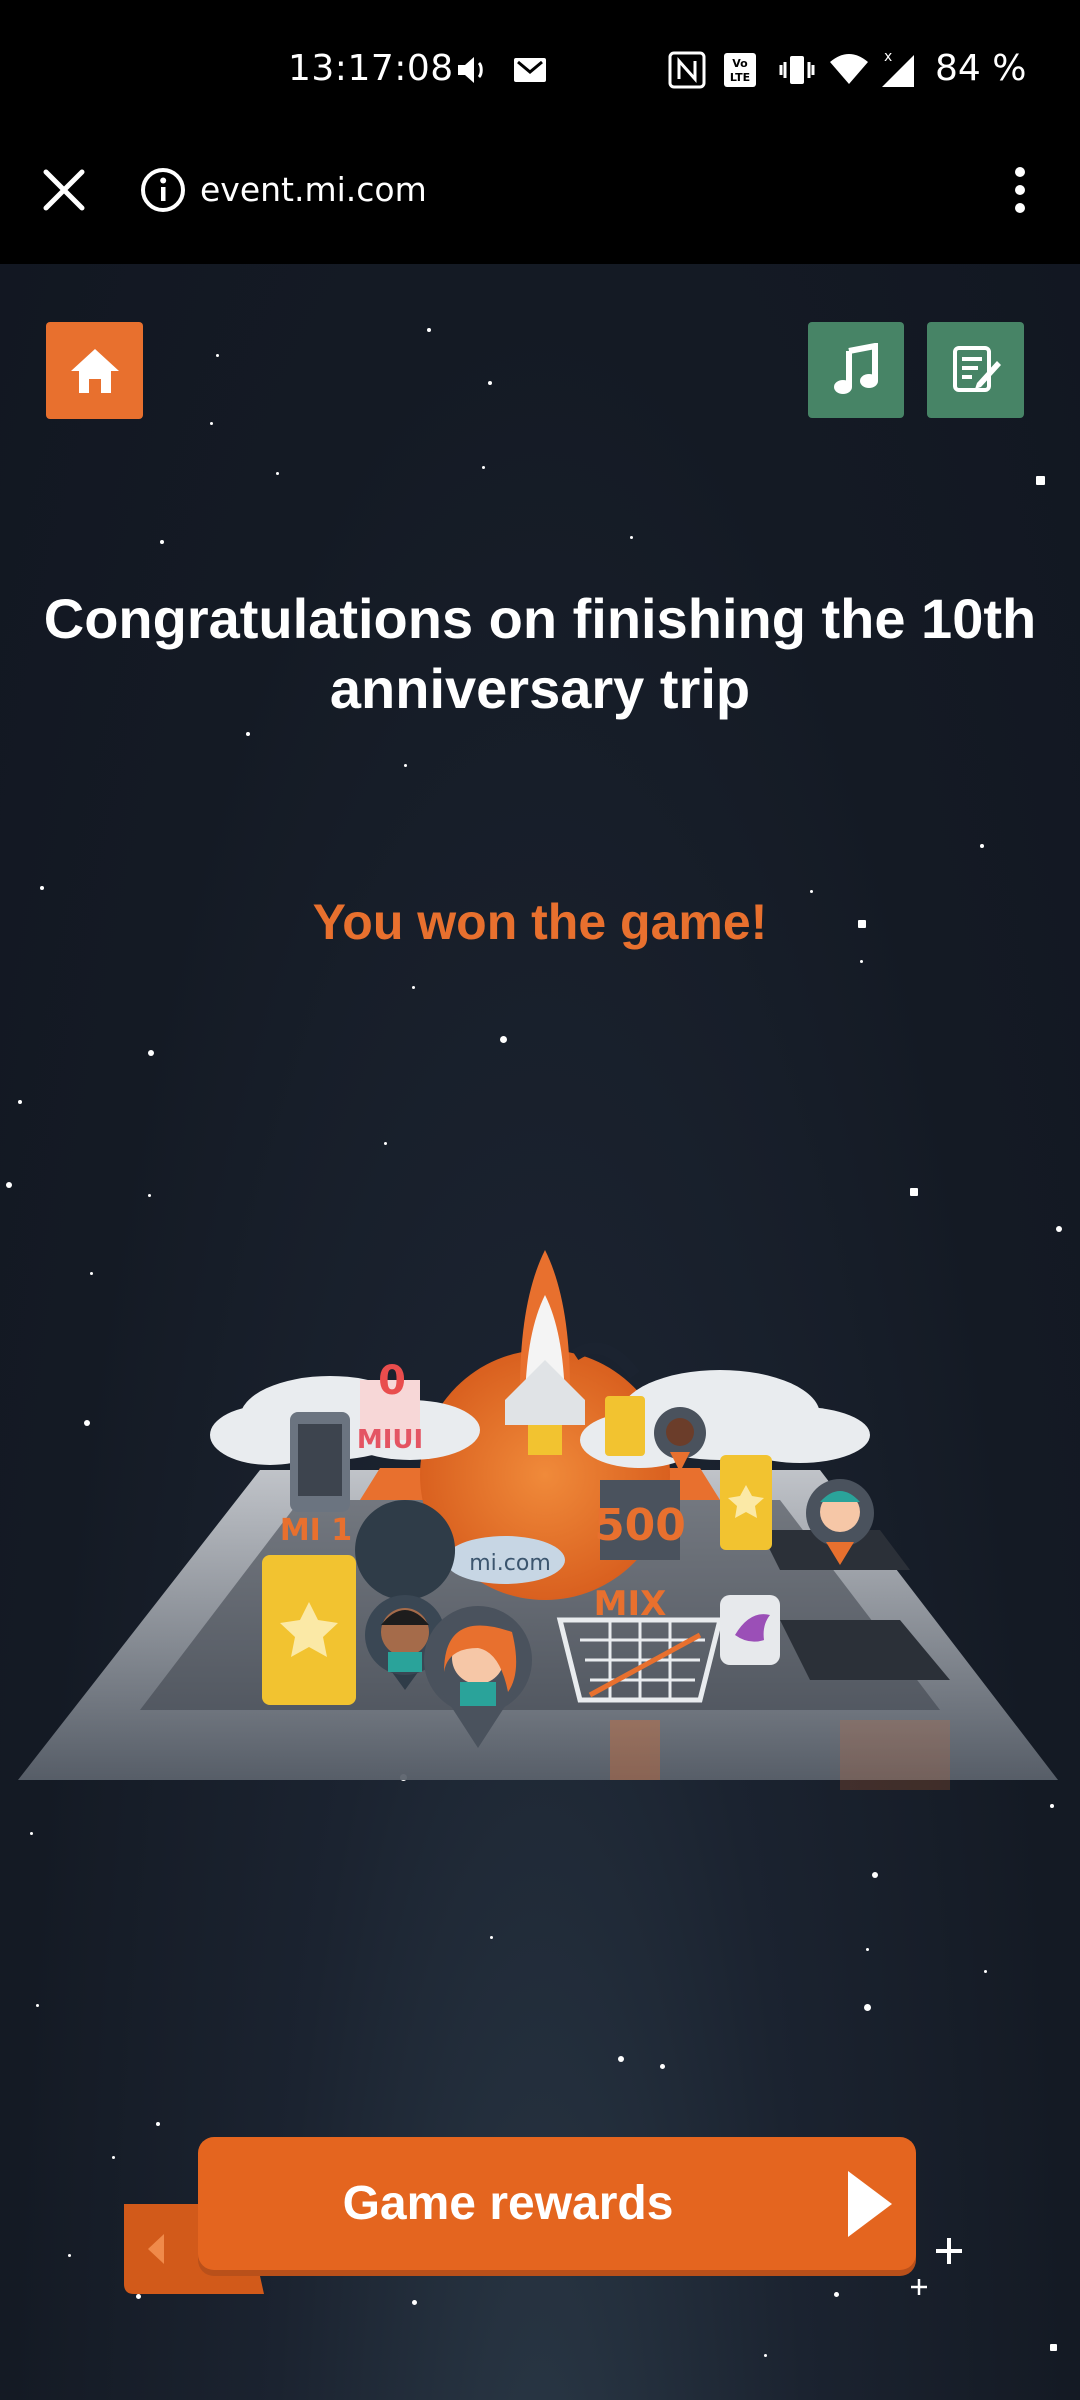  Describe the element at coordinates (849, 70) in the screenshot. I see `wifi-icon` at that location.